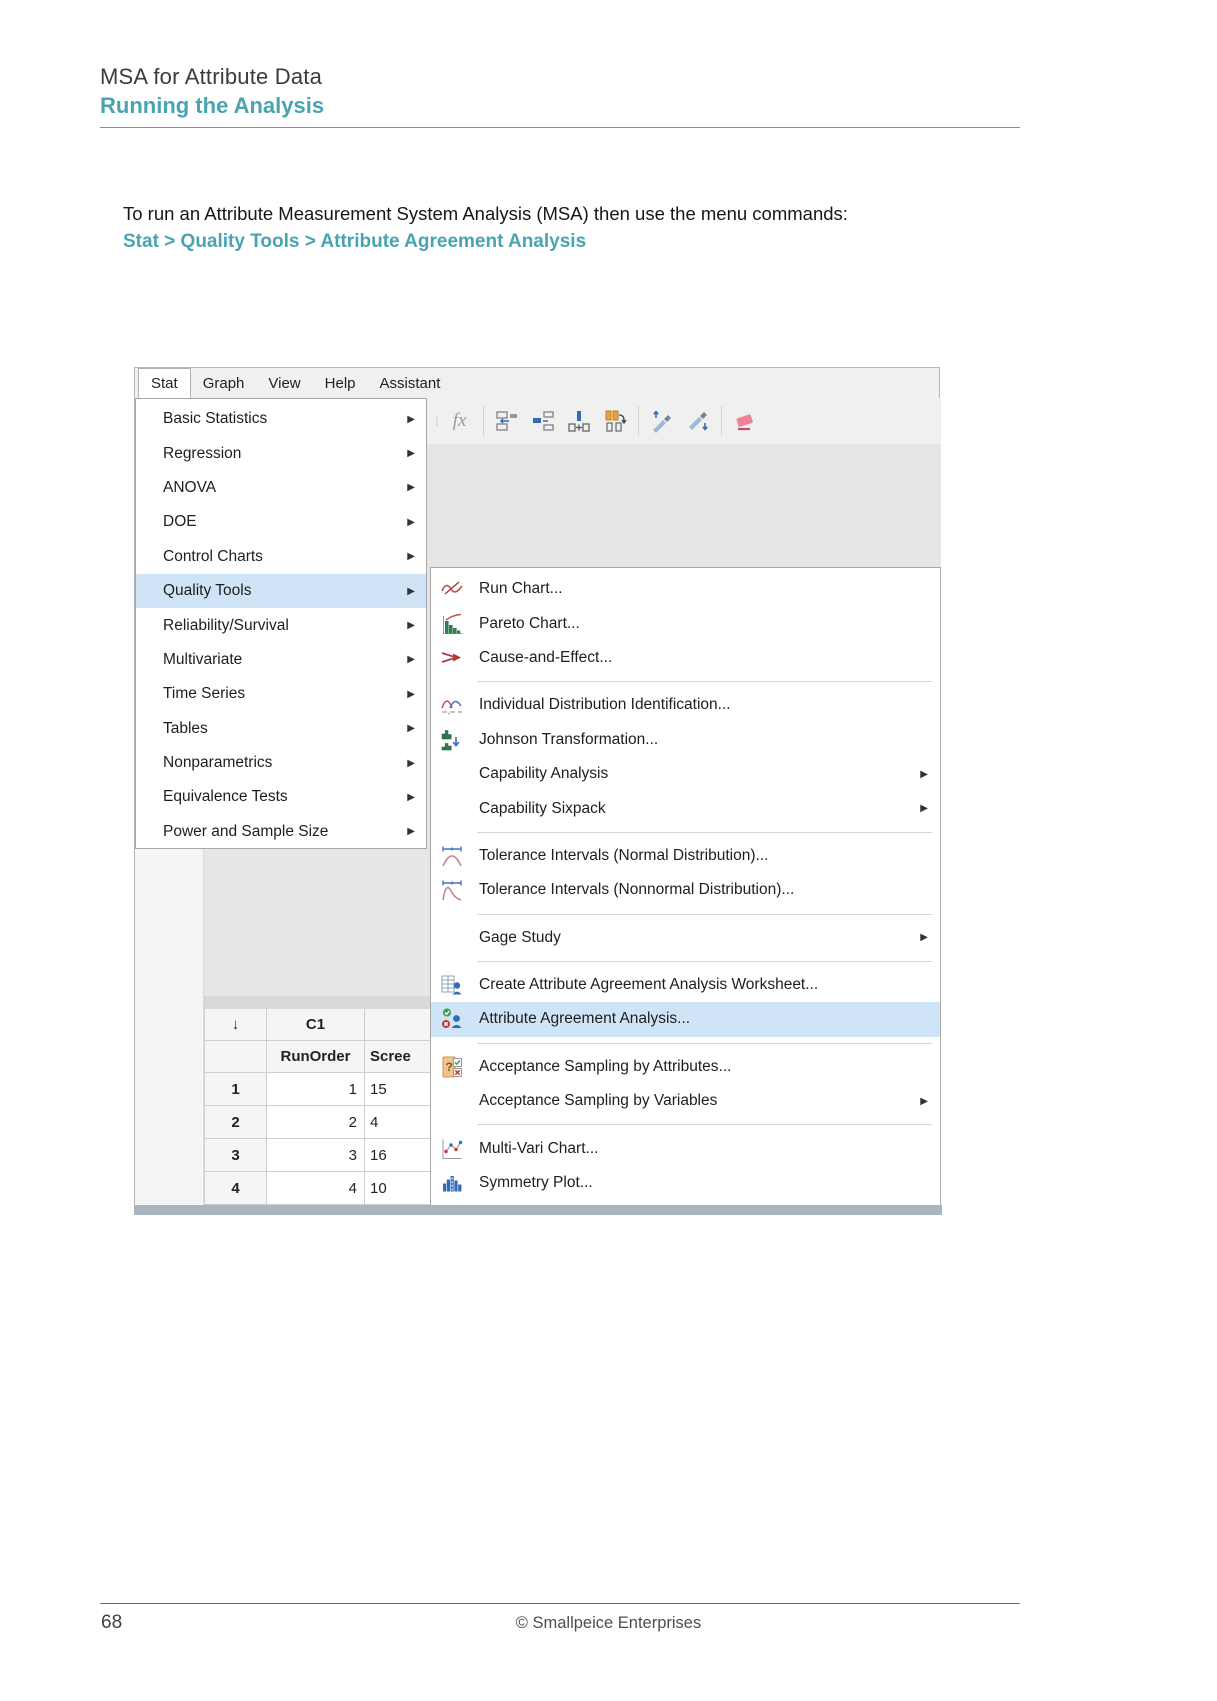 The width and height of the screenshot is (1217, 1701). I want to click on stat-menu-item-reliability-survival: Reliability/Survival ▶, so click(281, 625).